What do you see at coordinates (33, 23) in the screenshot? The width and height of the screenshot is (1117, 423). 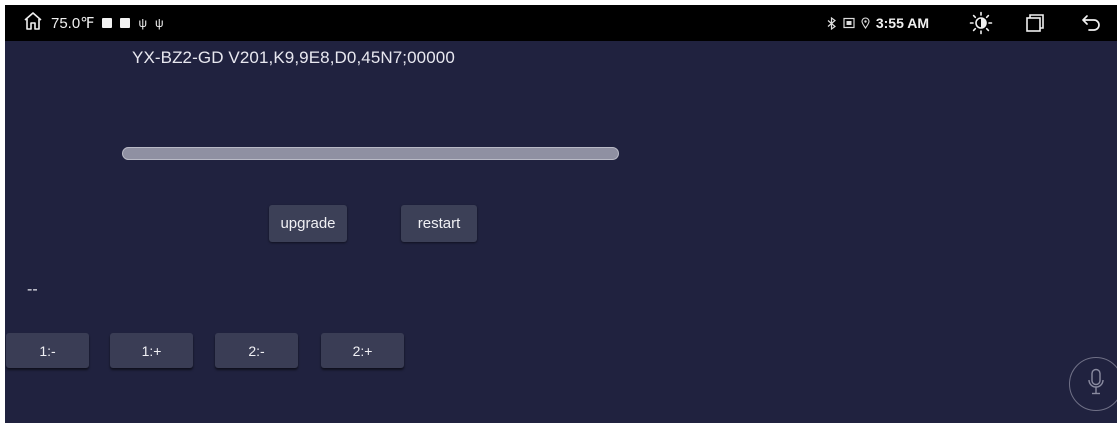 I see `home-icon` at bounding box center [33, 23].